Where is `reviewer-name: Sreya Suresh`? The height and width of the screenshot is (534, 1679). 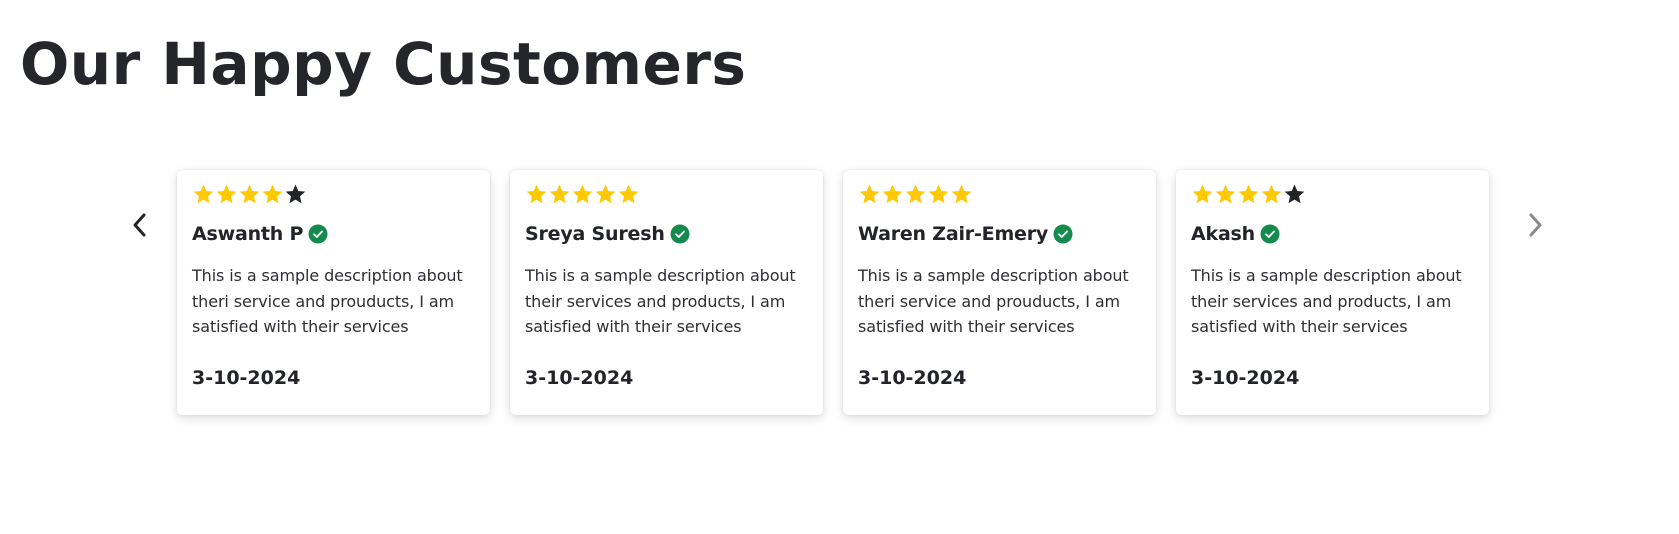
reviewer-name: Sreya Suresh is located at coordinates (595, 234).